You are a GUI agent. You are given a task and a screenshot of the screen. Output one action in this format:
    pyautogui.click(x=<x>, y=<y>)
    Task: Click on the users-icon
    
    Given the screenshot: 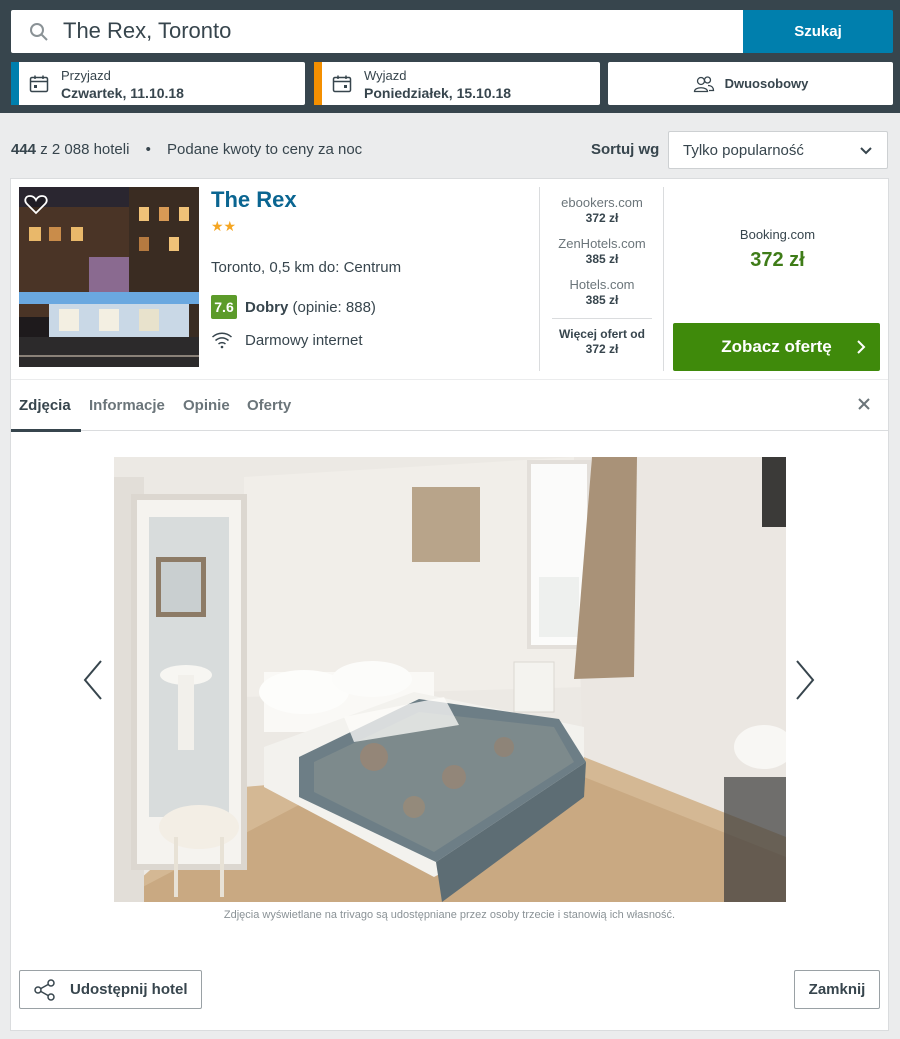 What is the action you would take?
    pyautogui.click(x=703, y=83)
    